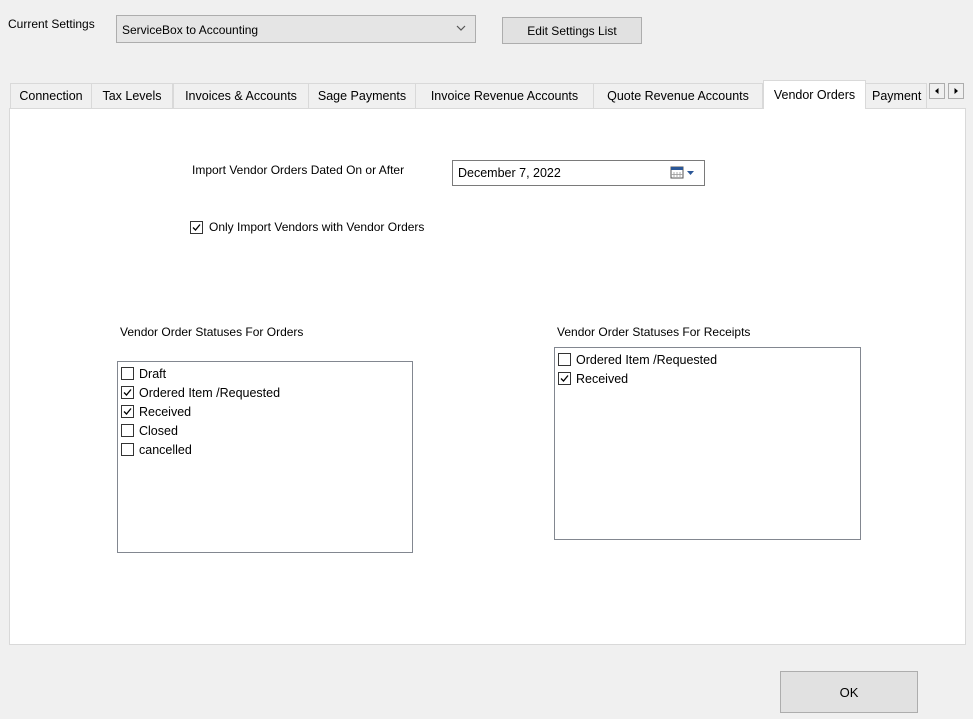 Image resolution: width=973 pixels, height=719 pixels. Describe the element at coordinates (647, 359) in the screenshot. I see `receipt-label-ordered: Ordered Item /Requested` at that location.